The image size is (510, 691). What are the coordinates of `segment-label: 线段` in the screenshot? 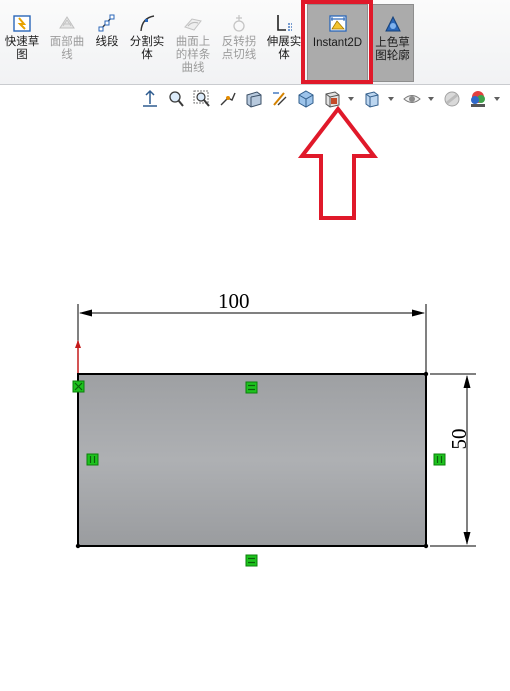 It's located at (107, 42).